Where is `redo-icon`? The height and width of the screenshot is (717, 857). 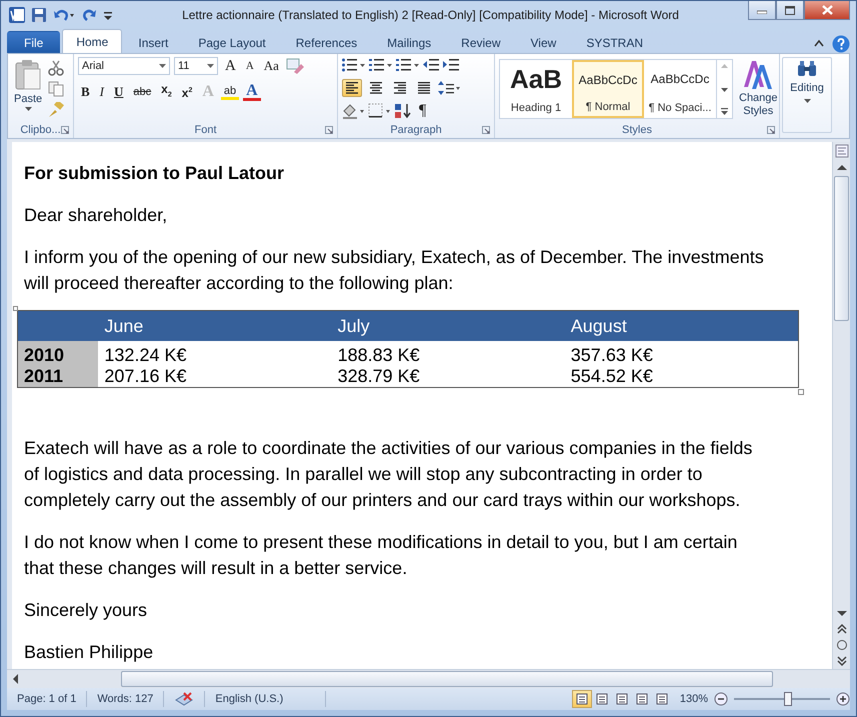
redo-icon is located at coordinates (89, 15).